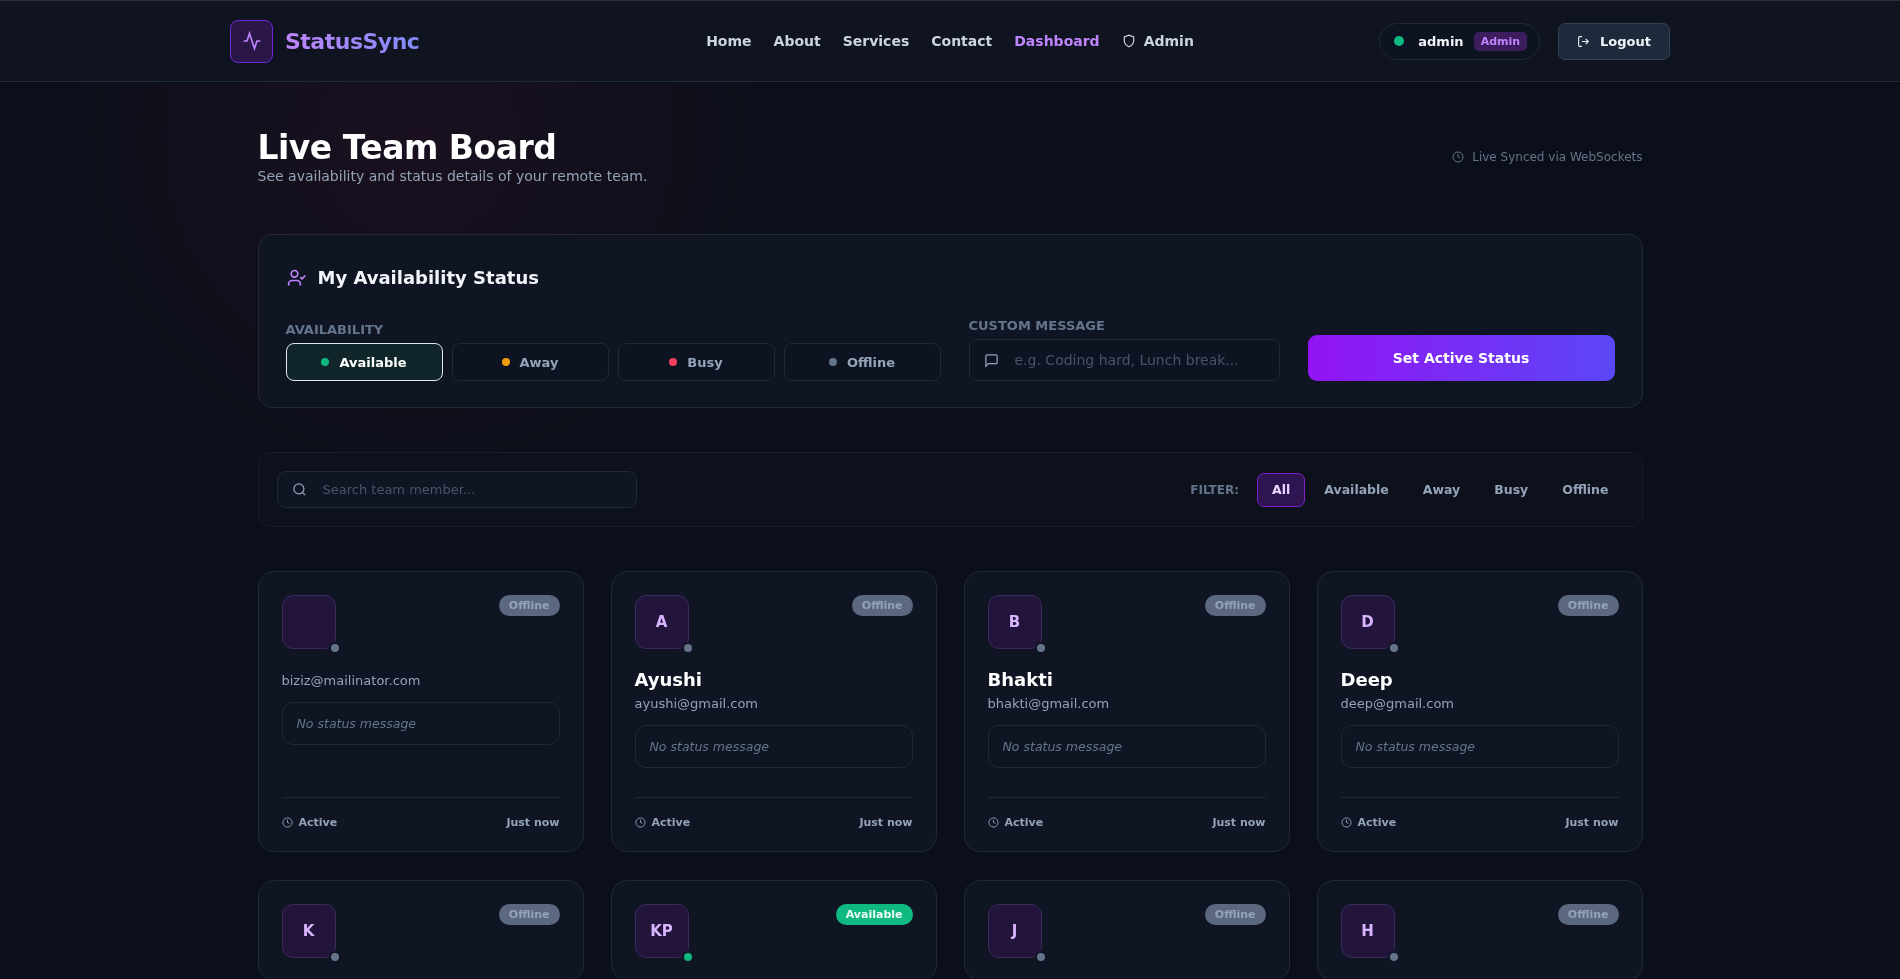 The image size is (1900, 979). I want to click on member-avatar: KP, so click(661, 931).